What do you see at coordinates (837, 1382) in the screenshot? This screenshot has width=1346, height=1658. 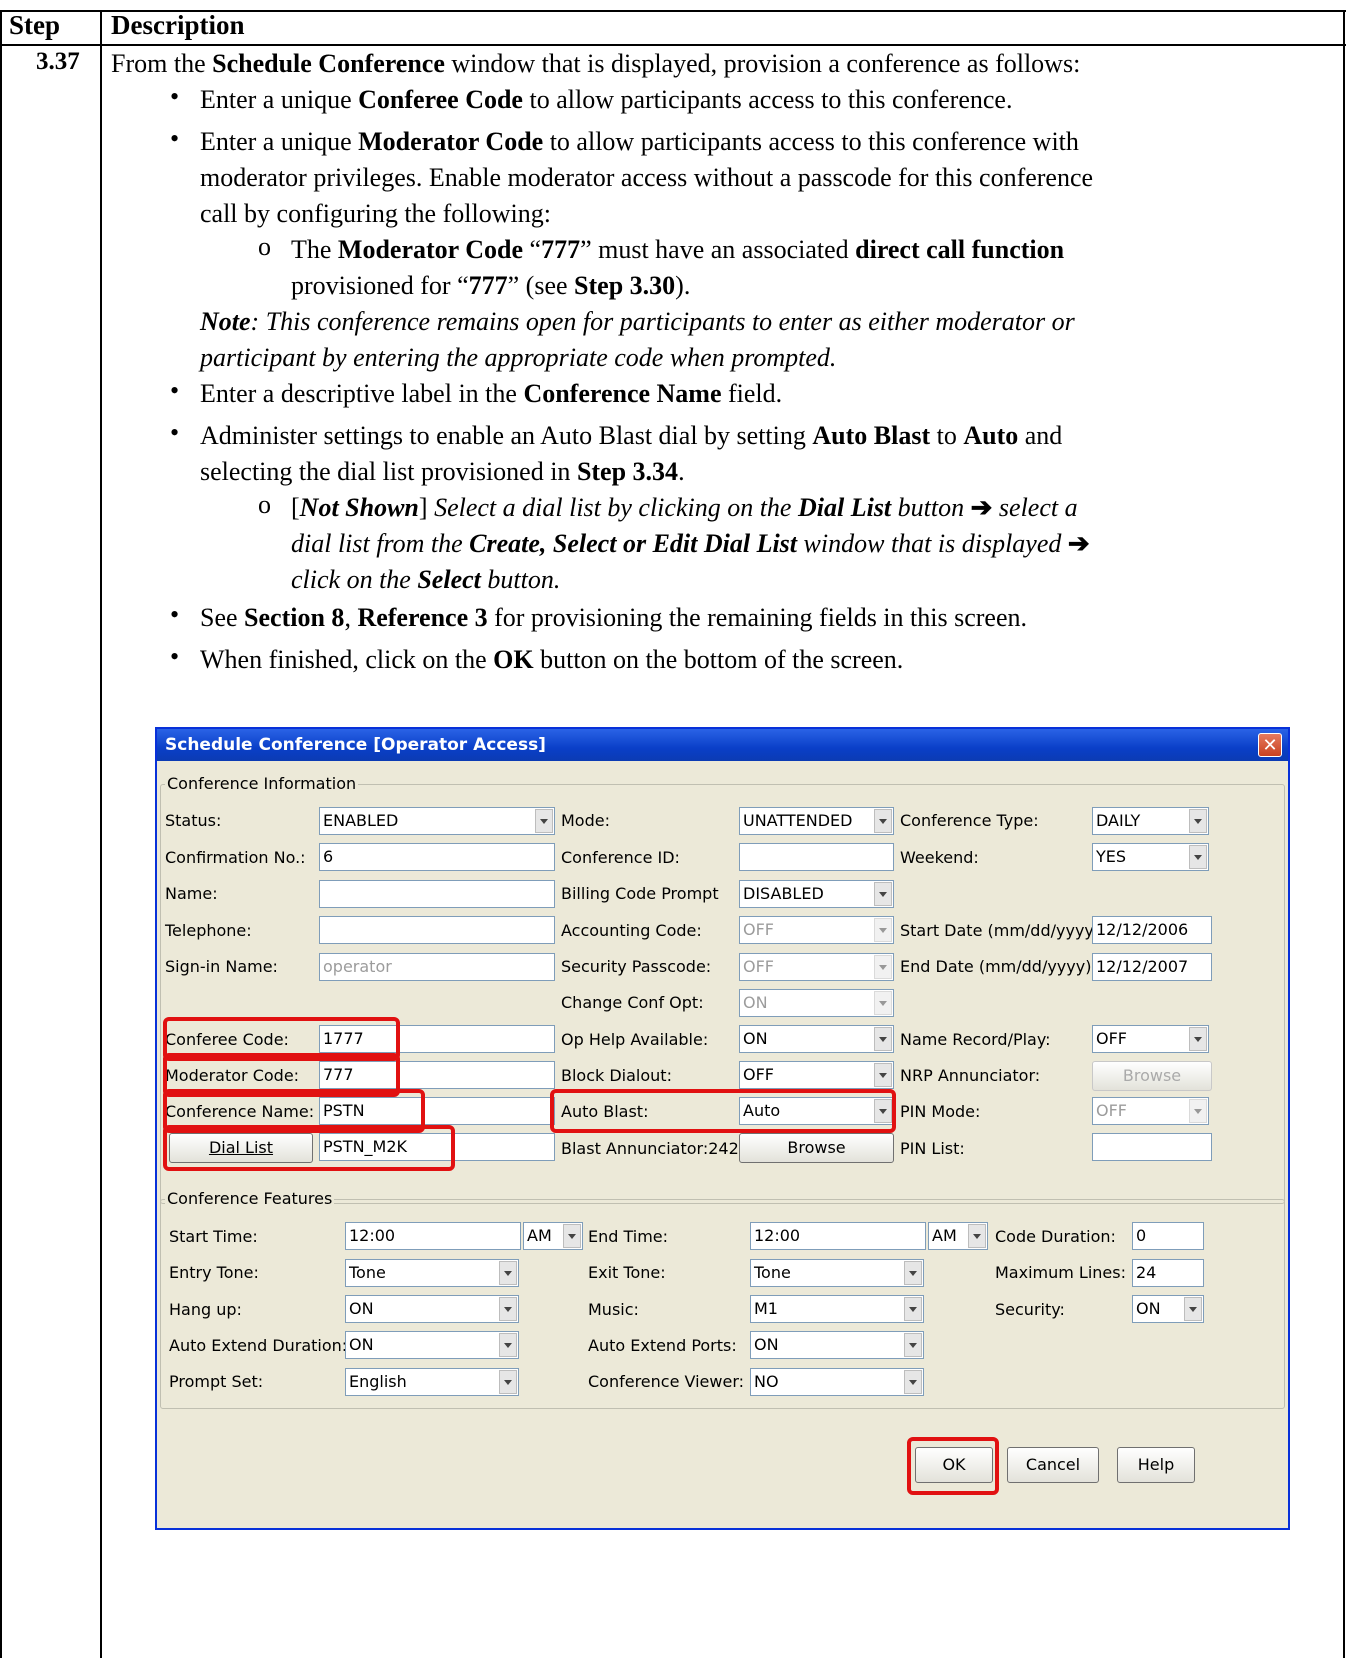 I see `conference-viewer-select: NO` at bounding box center [837, 1382].